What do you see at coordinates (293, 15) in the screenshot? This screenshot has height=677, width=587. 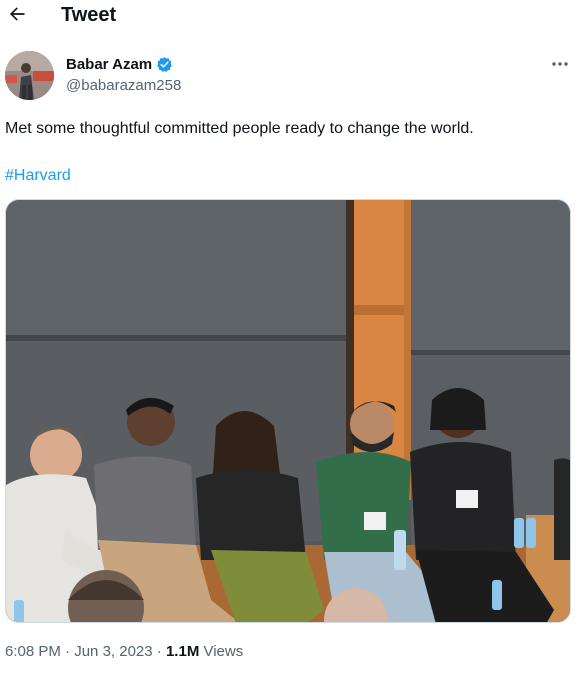 I see `top-bar: Tweet` at bounding box center [293, 15].